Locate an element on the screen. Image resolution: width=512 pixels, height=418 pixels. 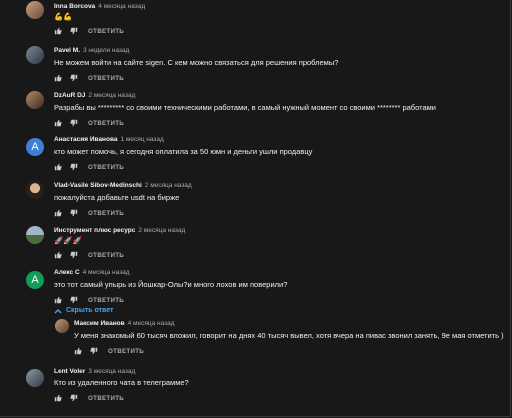
comment-author: Алекс С is located at coordinates (67, 272).